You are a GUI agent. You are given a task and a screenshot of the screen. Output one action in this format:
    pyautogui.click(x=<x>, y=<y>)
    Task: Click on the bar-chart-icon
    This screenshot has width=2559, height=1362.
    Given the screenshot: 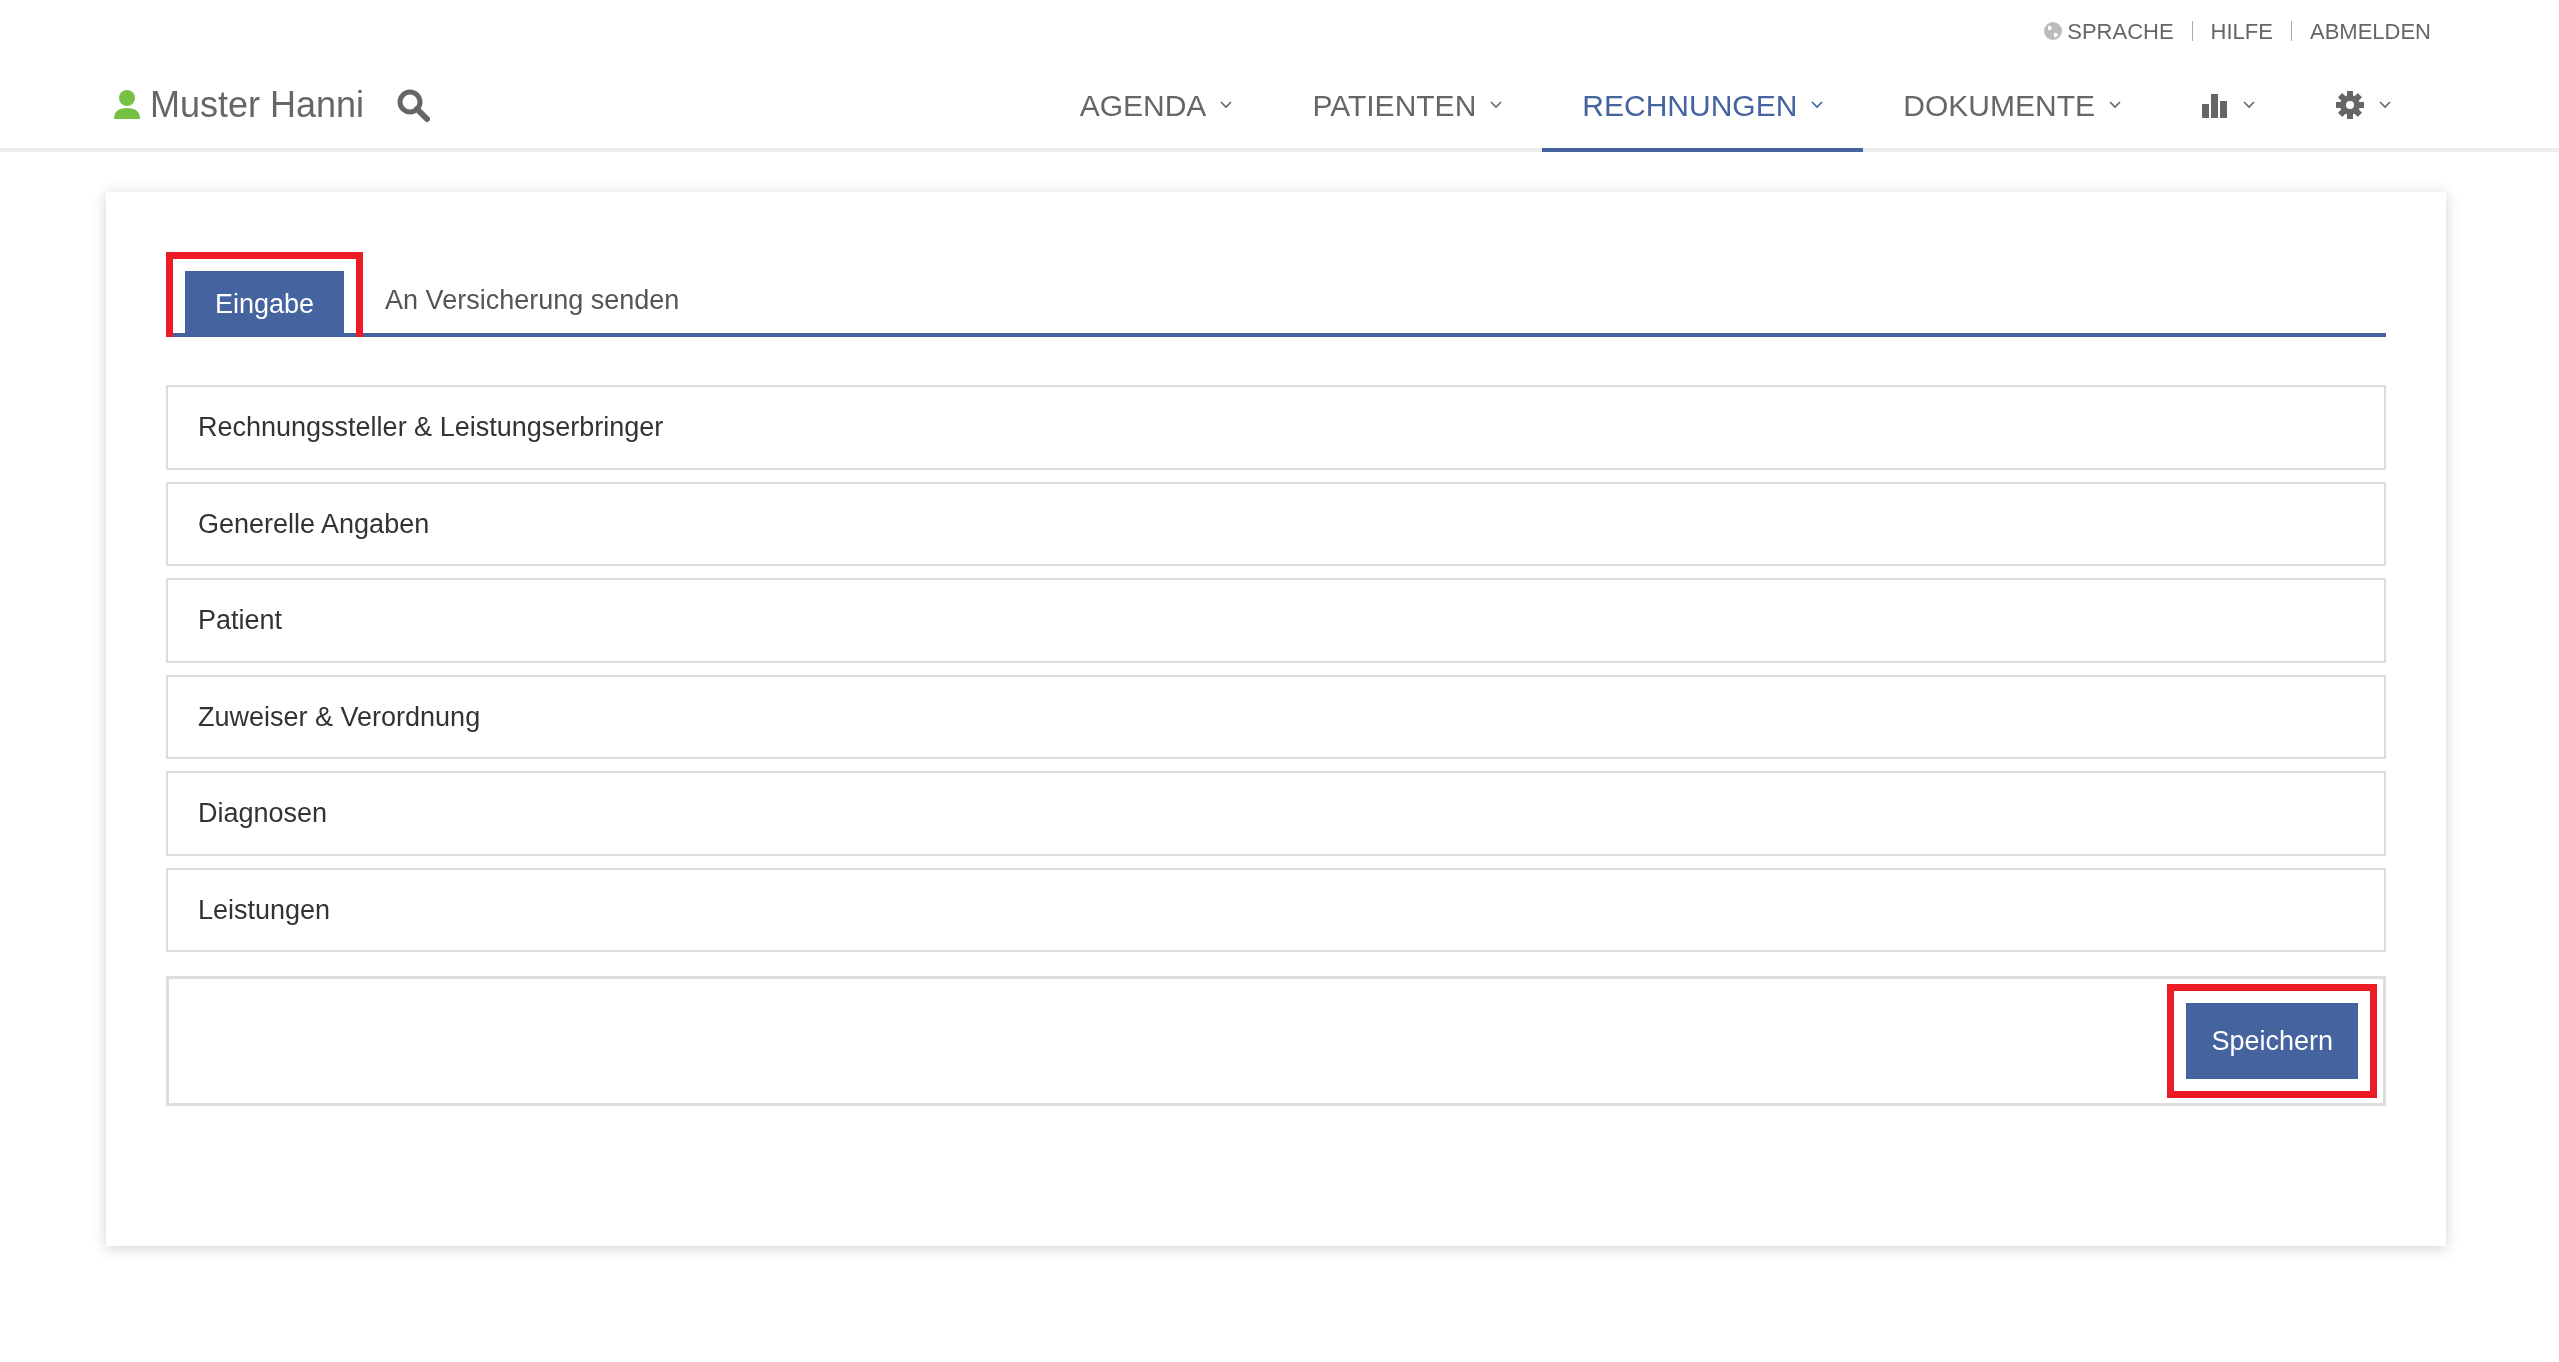 What is the action you would take?
    pyautogui.click(x=2215, y=105)
    